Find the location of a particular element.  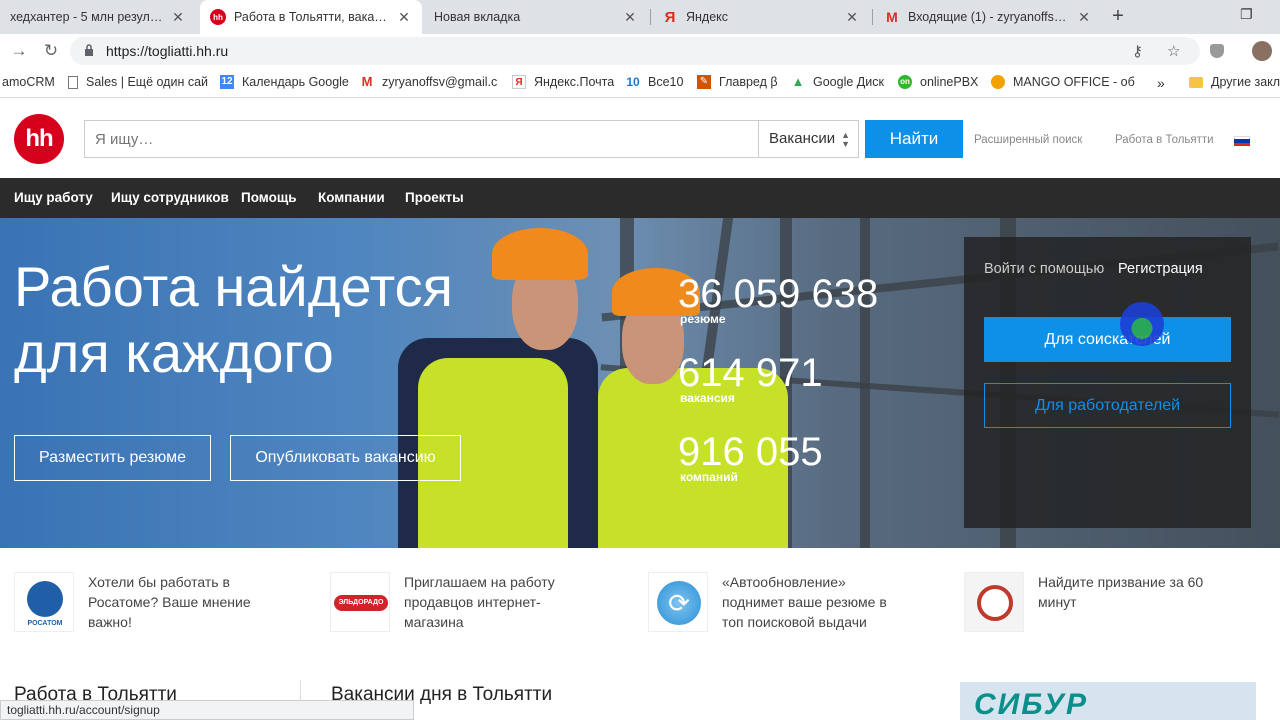

atom-icon is located at coordinates (45, 599).